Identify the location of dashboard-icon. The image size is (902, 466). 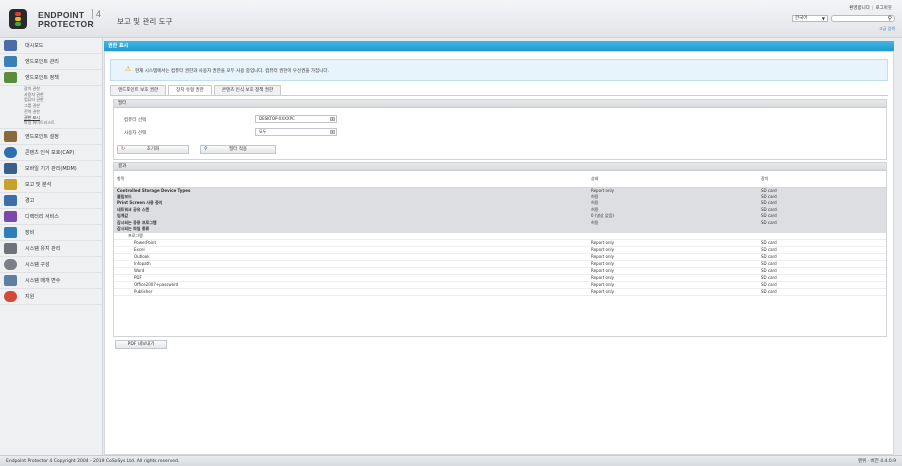
(10, 45).